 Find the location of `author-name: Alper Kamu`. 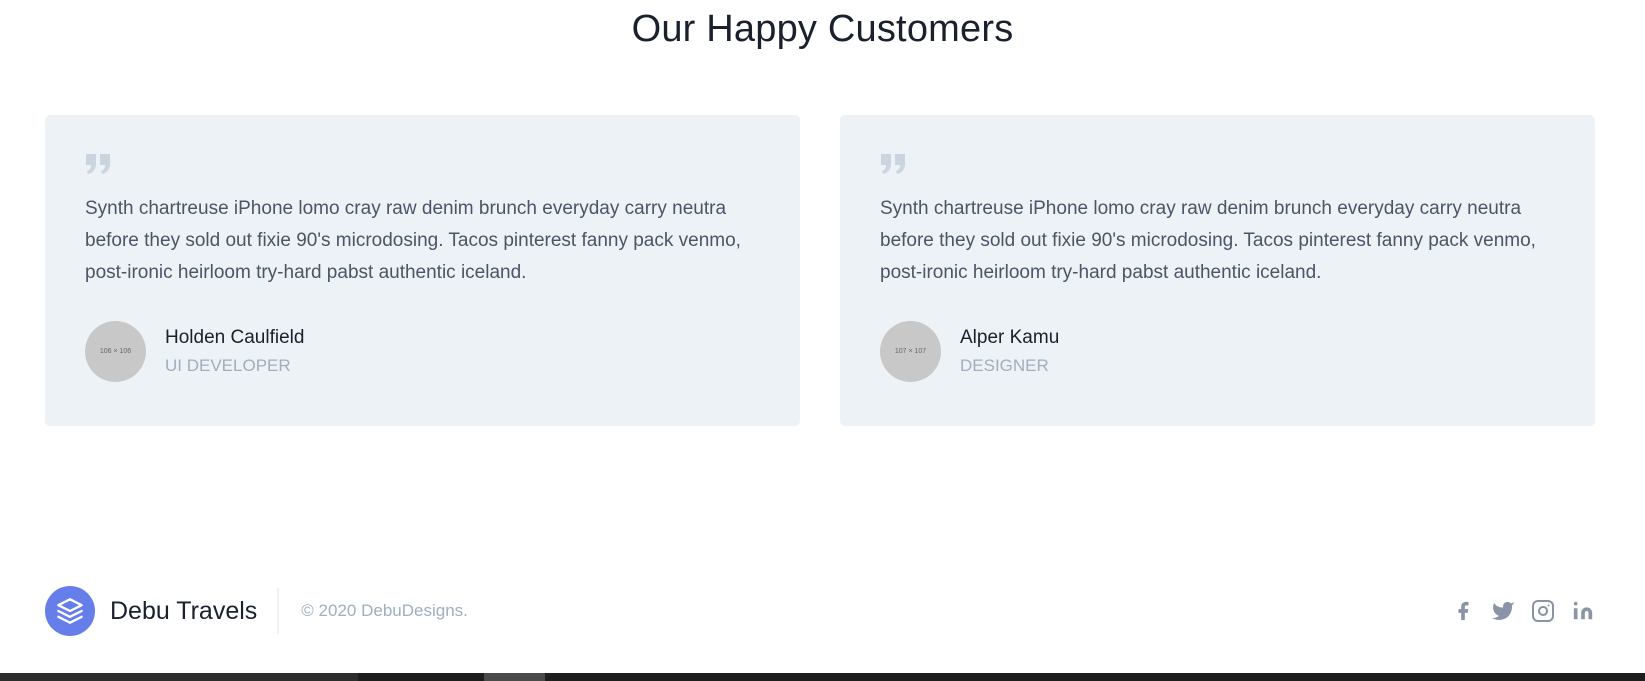

author-name: Alper Kamu is located at coordinates (1010, 337).